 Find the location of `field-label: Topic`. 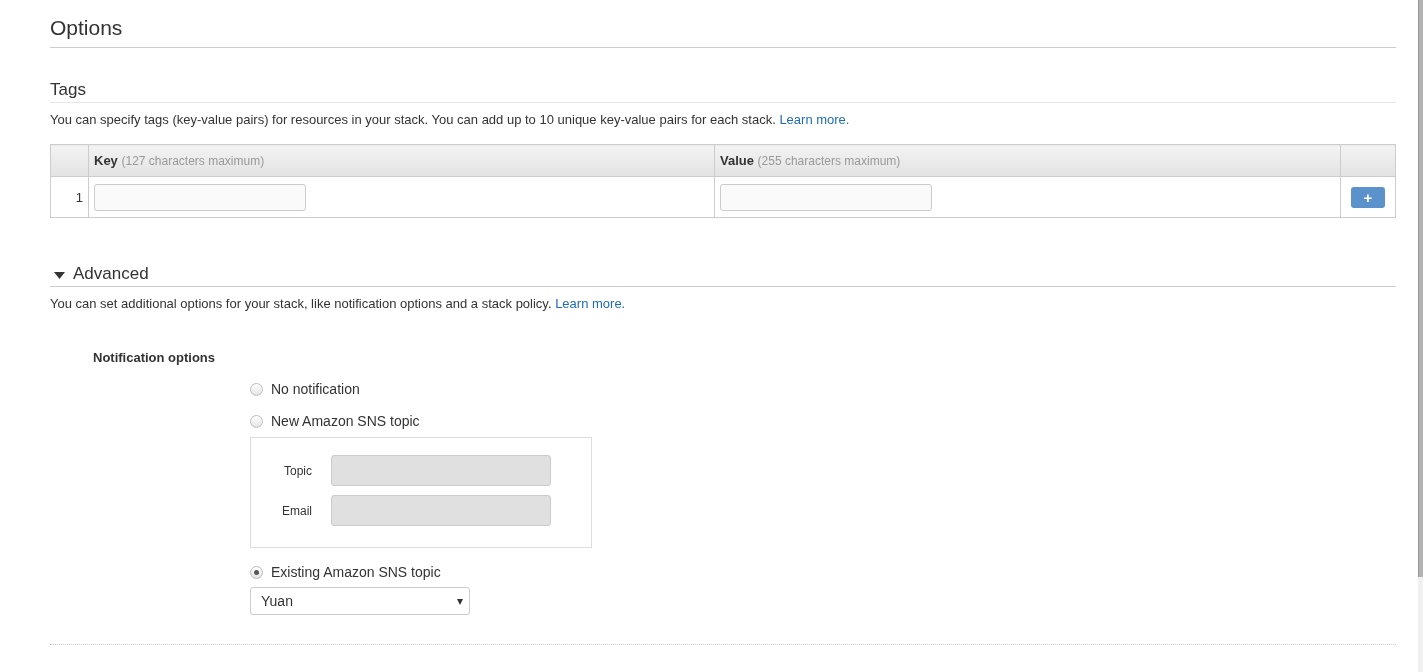

field-label: Topic is located at coordinates (297, 470).